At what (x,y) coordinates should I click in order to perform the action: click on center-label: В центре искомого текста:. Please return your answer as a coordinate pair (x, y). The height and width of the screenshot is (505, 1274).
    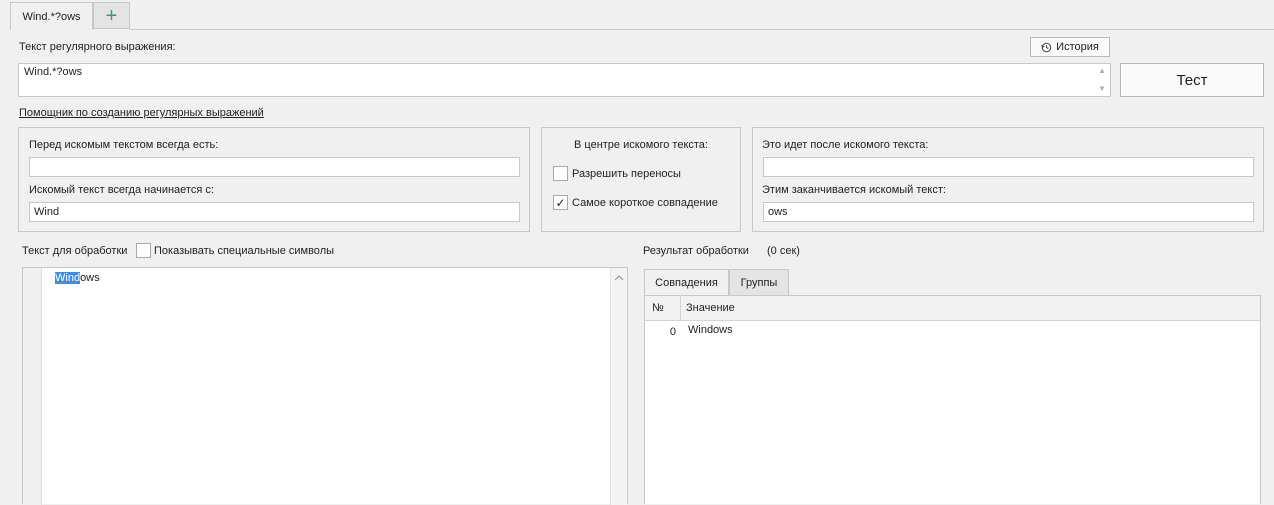
    Looking at the image, I should click on (641, 145).